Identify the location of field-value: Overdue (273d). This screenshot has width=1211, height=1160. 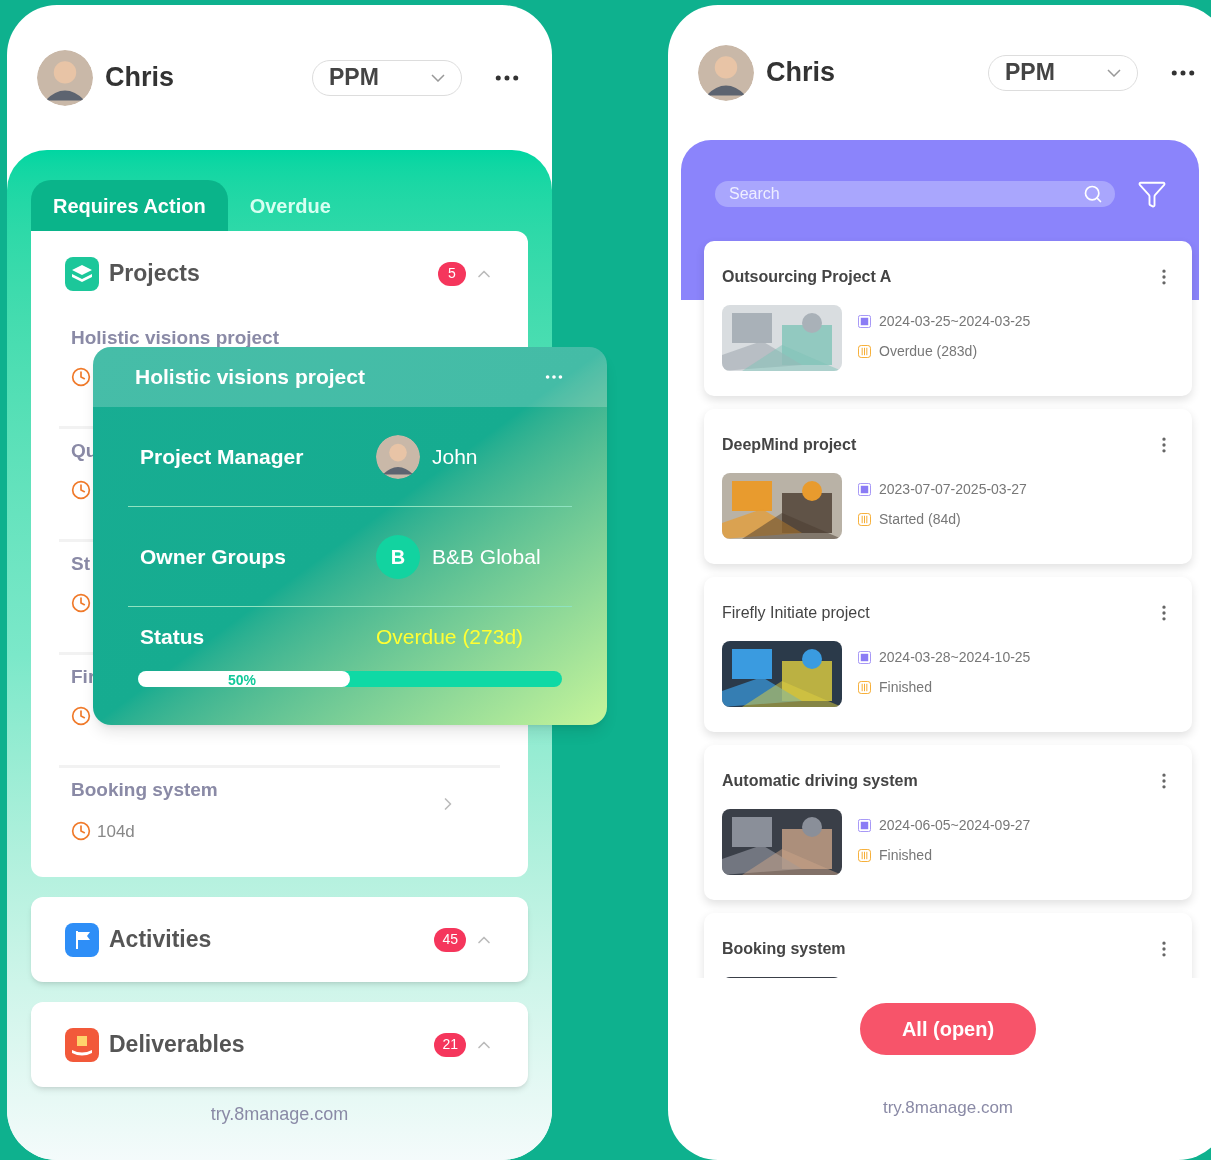
(450, 637).